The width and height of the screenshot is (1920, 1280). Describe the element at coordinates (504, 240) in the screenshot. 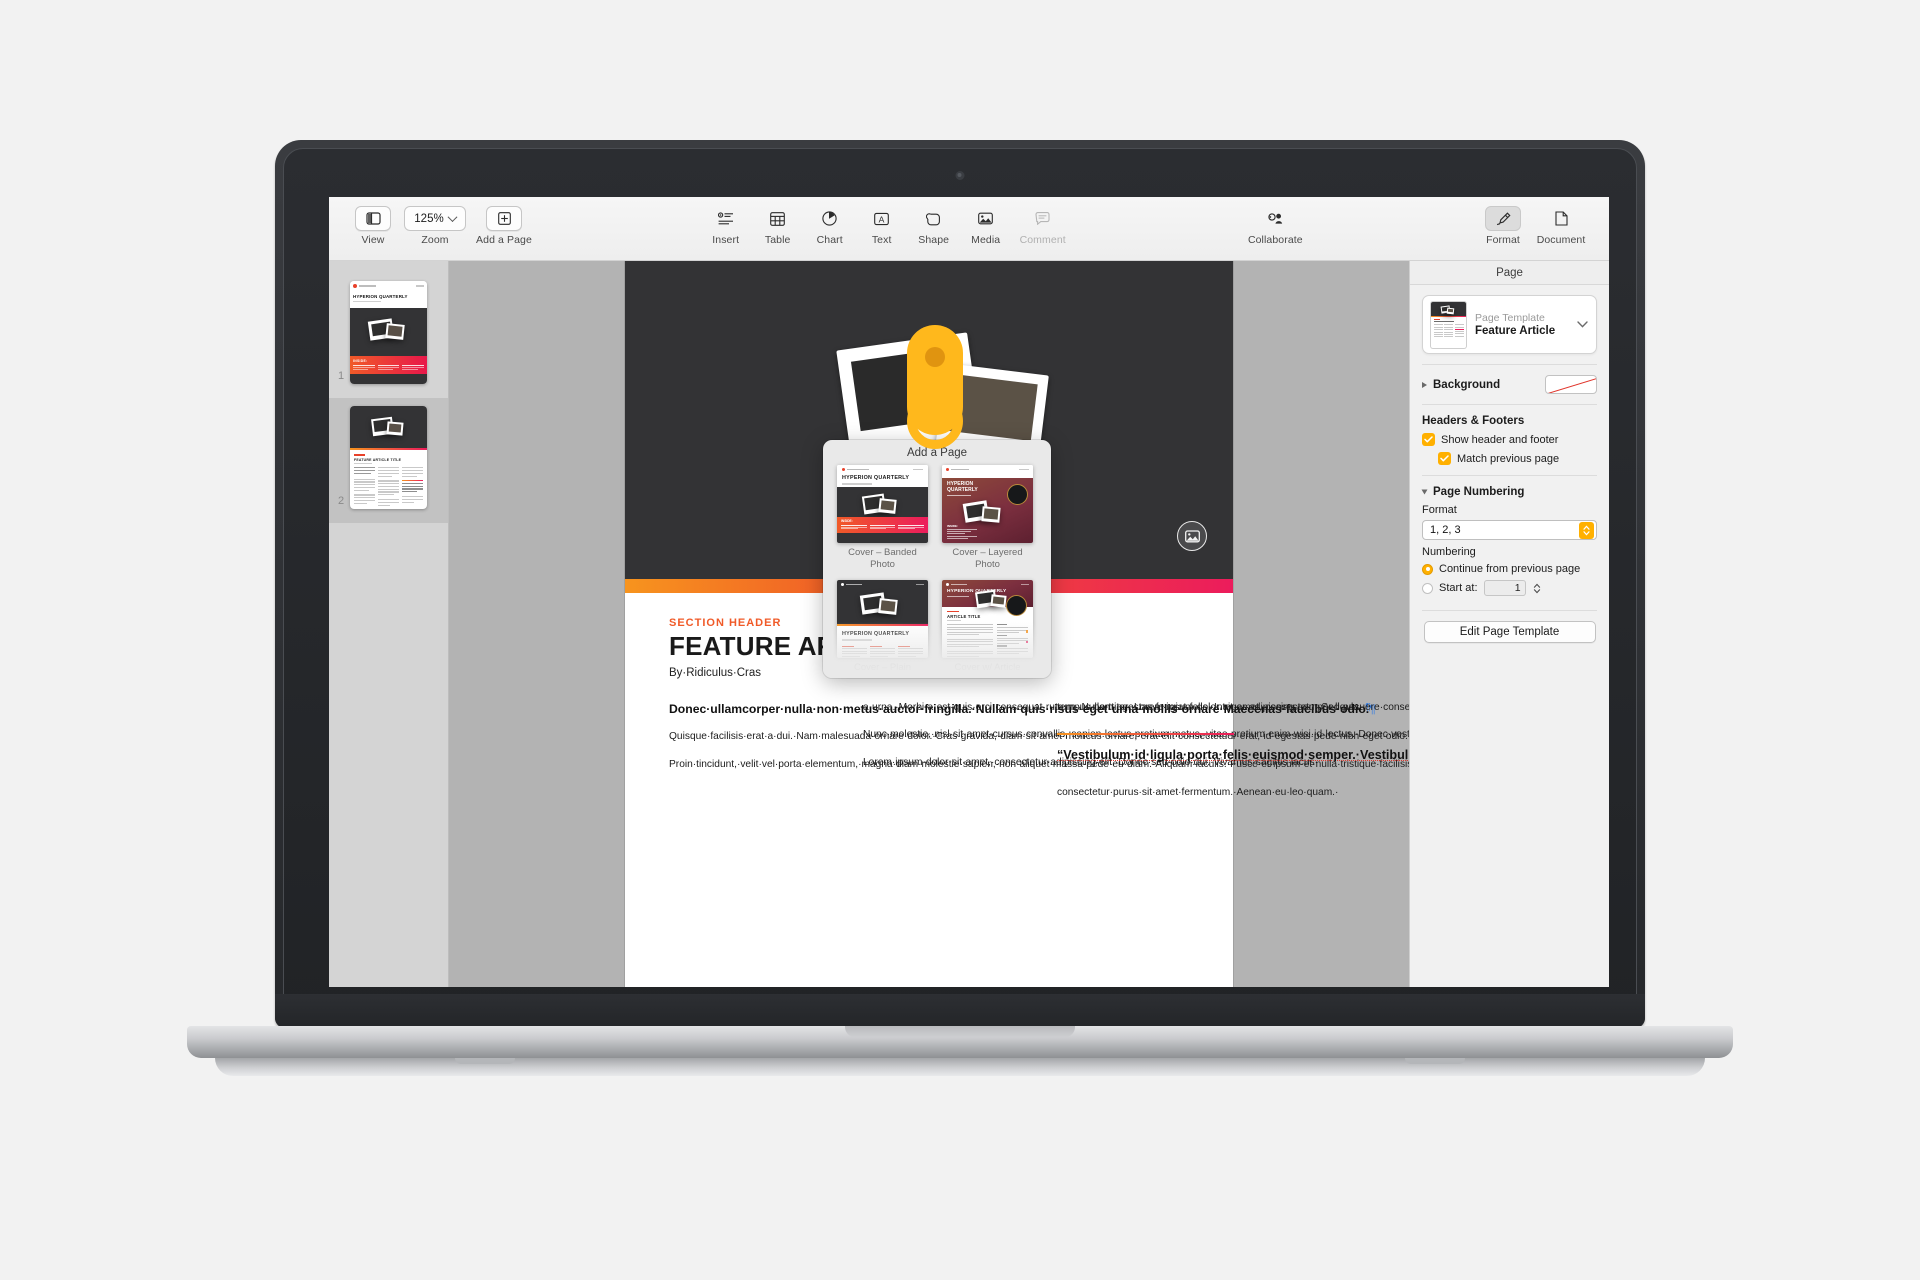

I see `add-page-label: Add a Page` at that location.